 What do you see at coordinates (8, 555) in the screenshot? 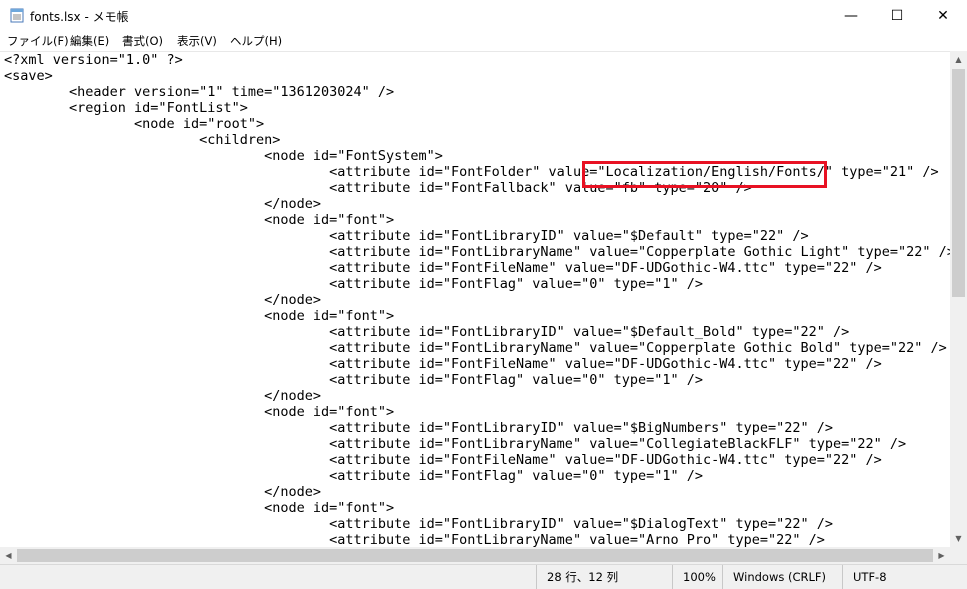
I see `scroll-left-arrow-icon: ◀` at bounding box center [8, 555].